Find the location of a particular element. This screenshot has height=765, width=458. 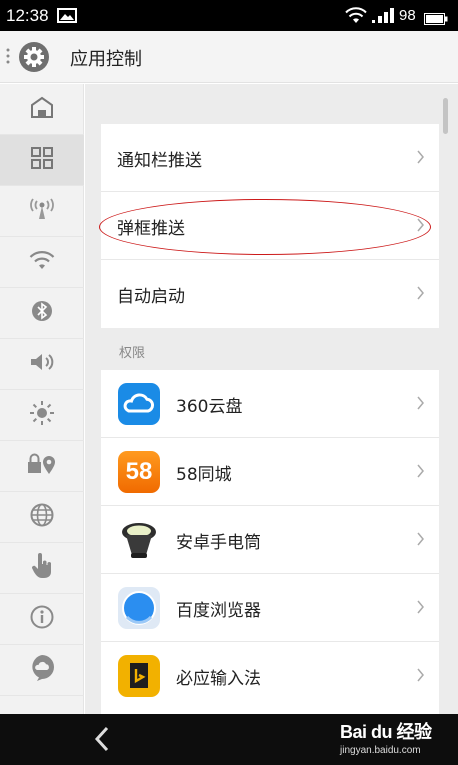

info-icon is located at coordinates (42, 619).